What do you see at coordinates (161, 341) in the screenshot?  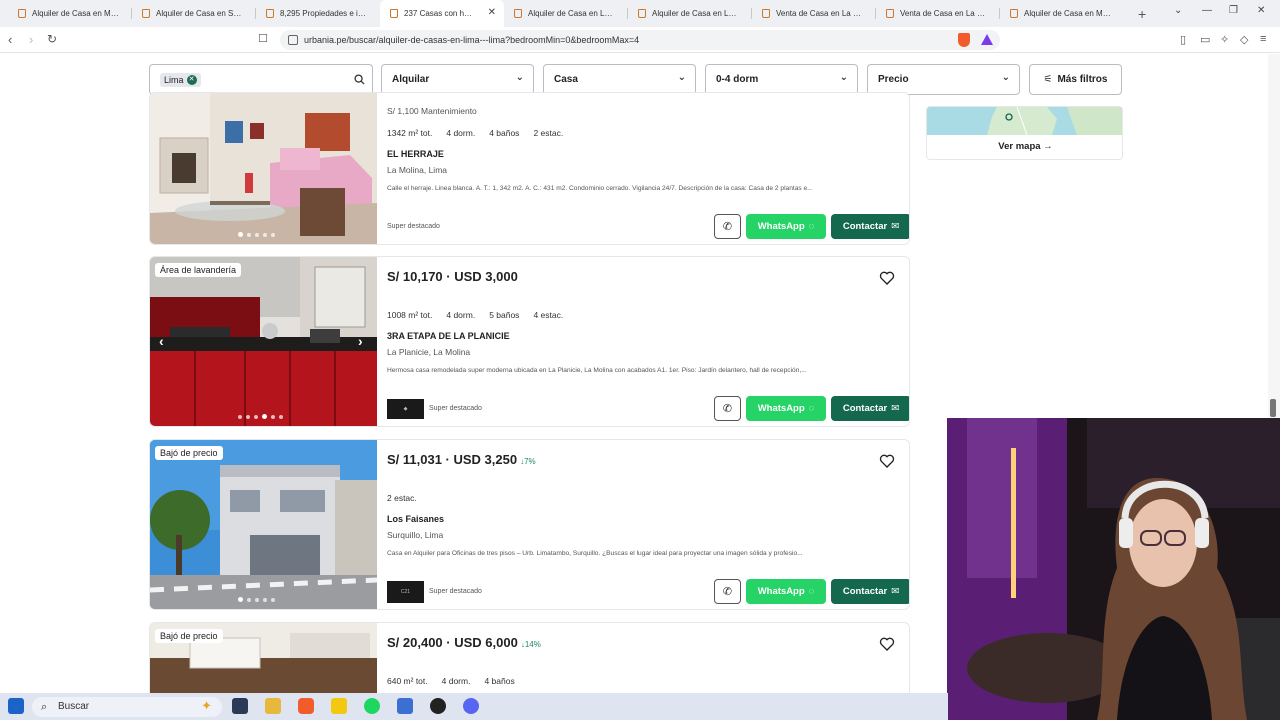 I see `prev-photo-icon: ‹` at bounding box center [161, 341].